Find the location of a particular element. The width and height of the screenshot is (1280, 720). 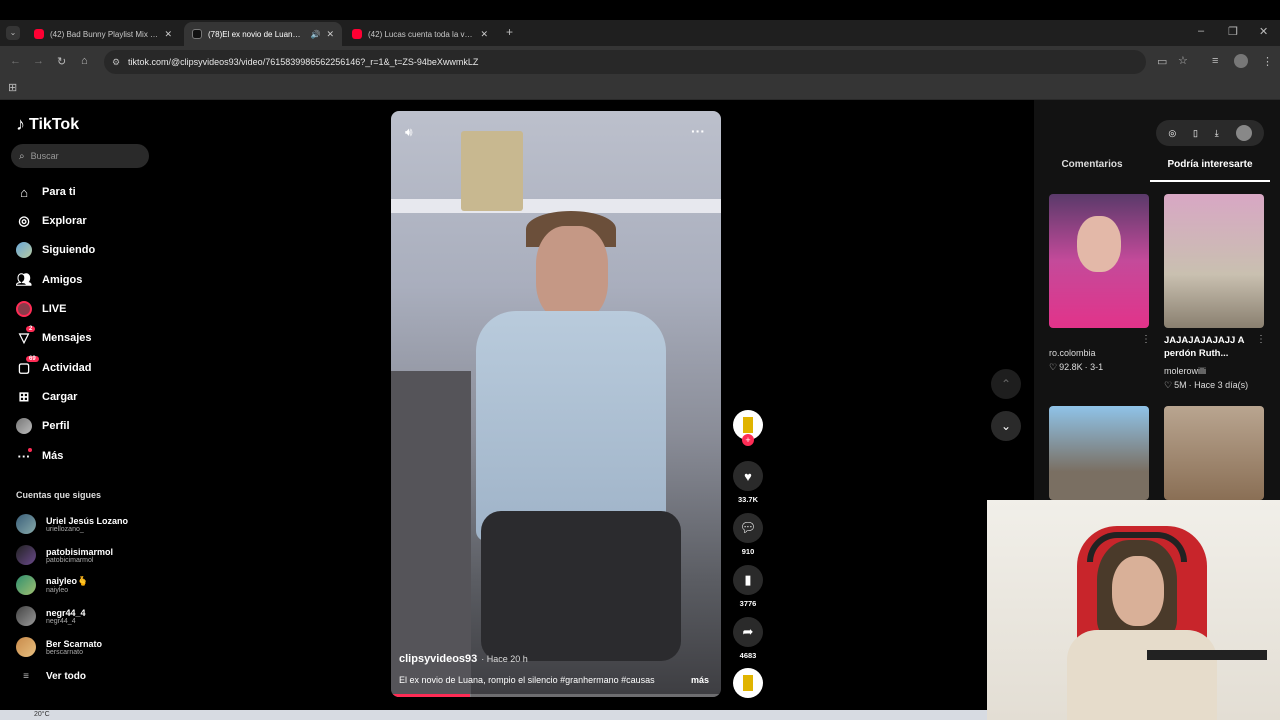

nav-explorar: ◎ Explorar is located at coordinates (51, 221).